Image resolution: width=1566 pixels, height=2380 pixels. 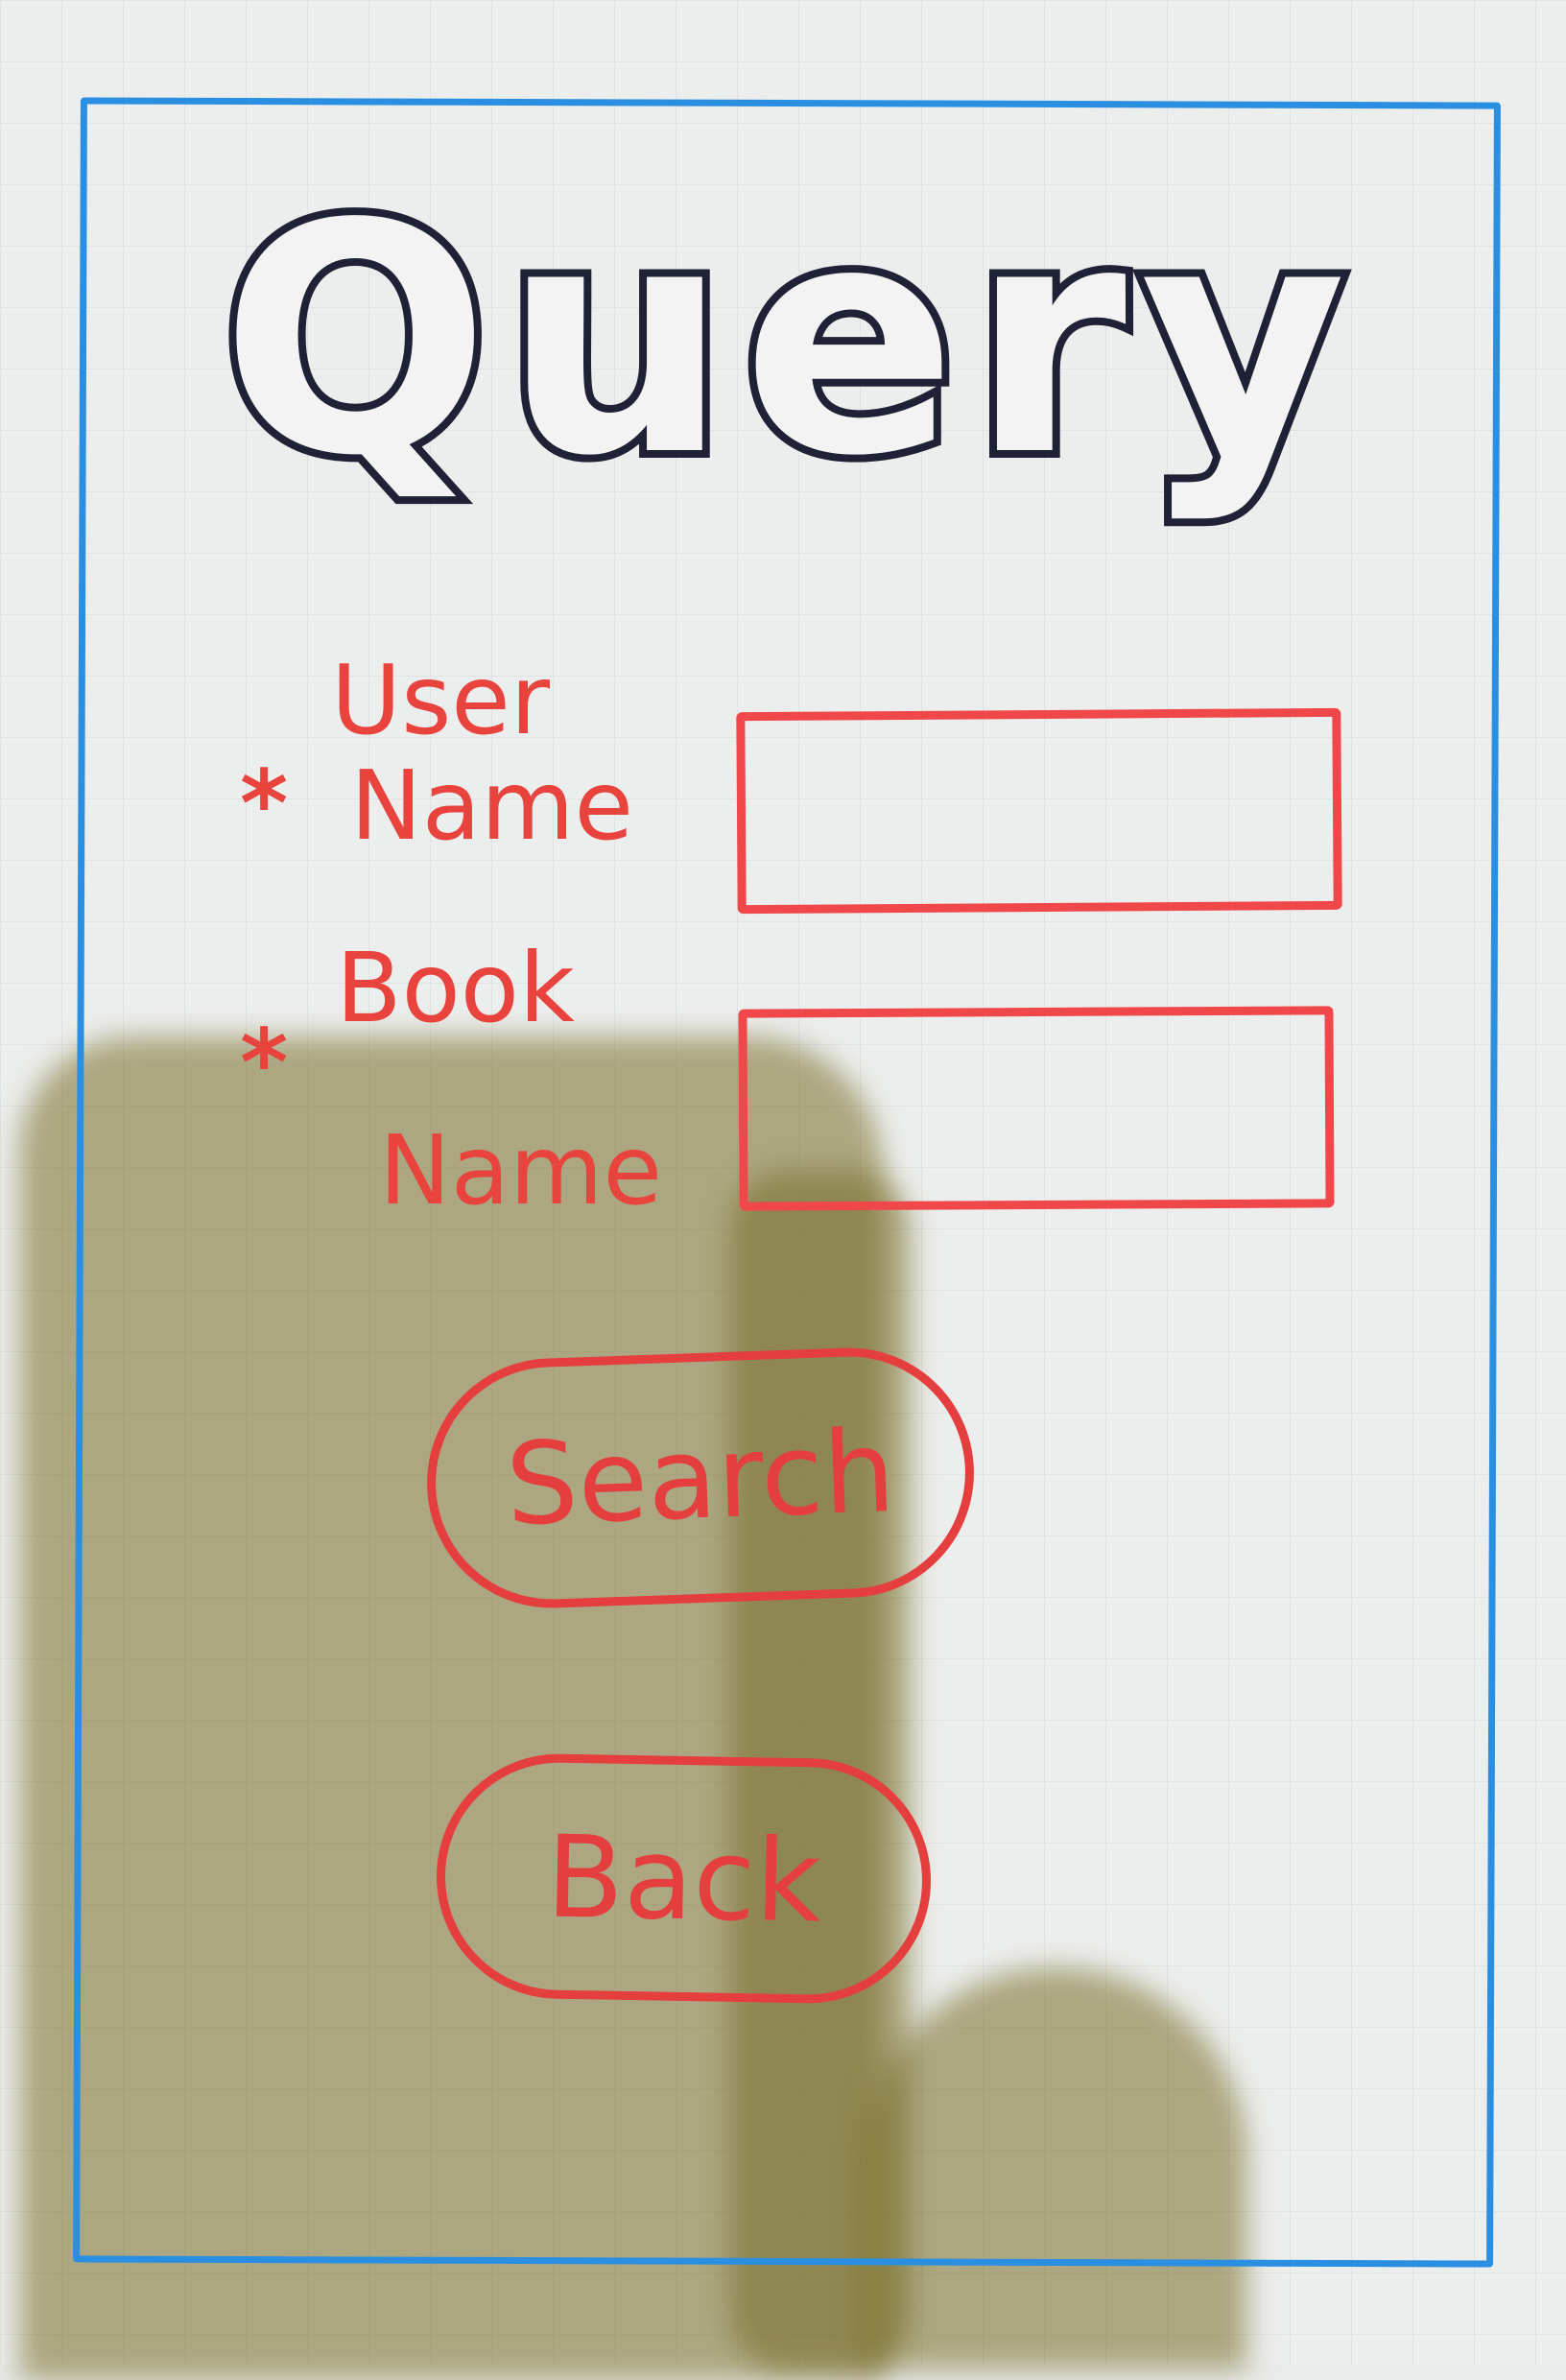 I want to click on user-name-input, so click(x=1039, y=811).